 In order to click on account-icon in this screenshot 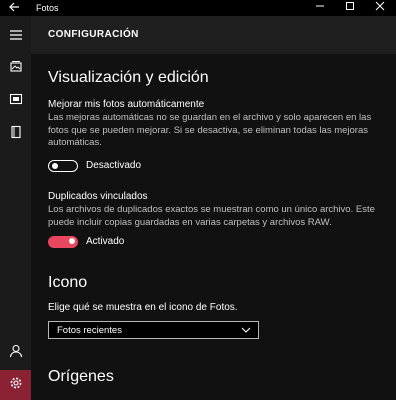, I will do `click(16, 353)`.